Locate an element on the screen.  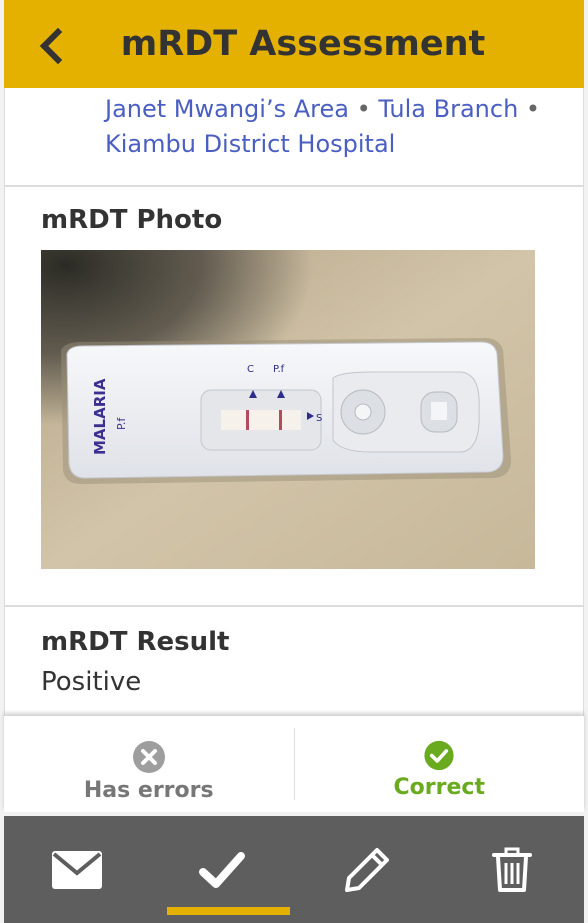
edit-button is located at coordinates (366, 869).